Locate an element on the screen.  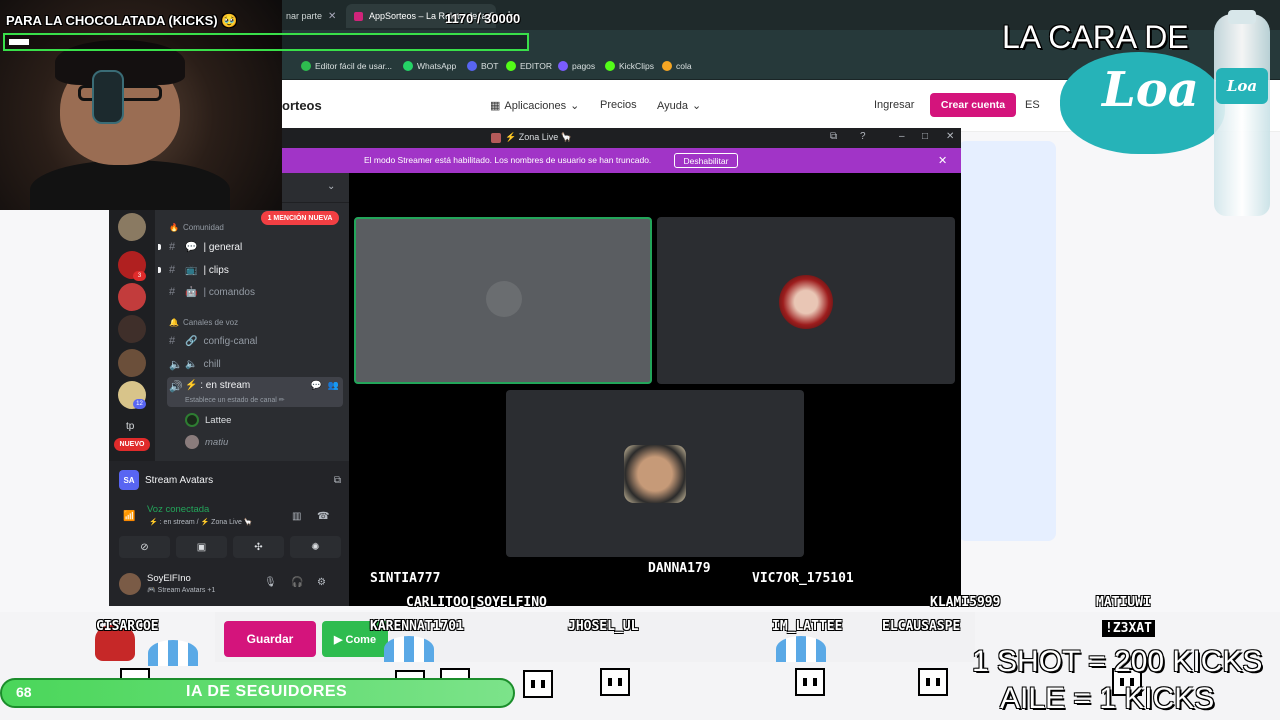
category-voz: 🔔 Canales de voz is located at coordinates (203, 322).